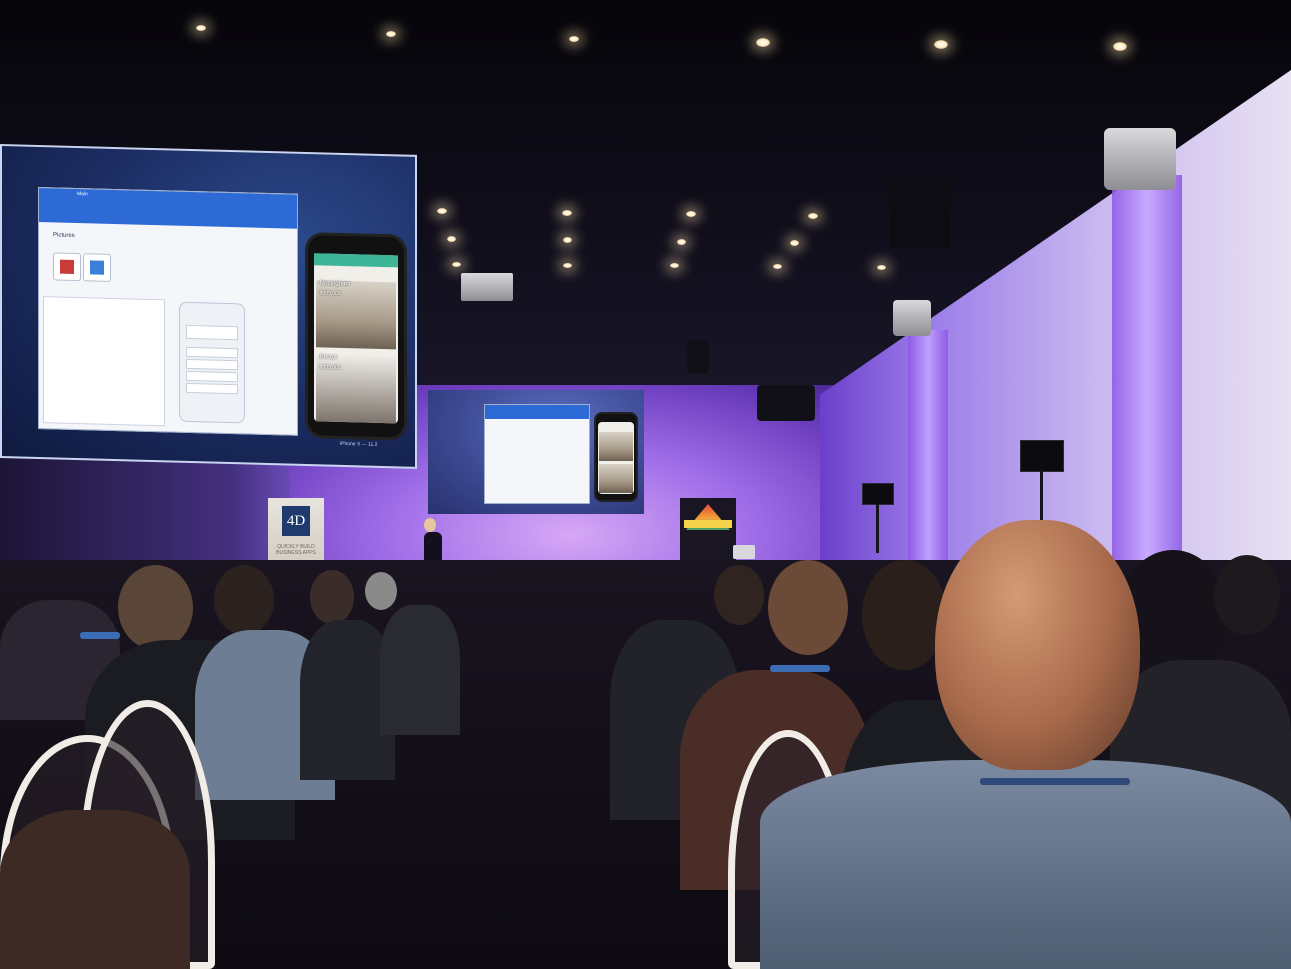 The image size is (1291, 969). Describe the element at coordinates (487, 287) in the screenshot. I see `ceiling-projector` at that location.